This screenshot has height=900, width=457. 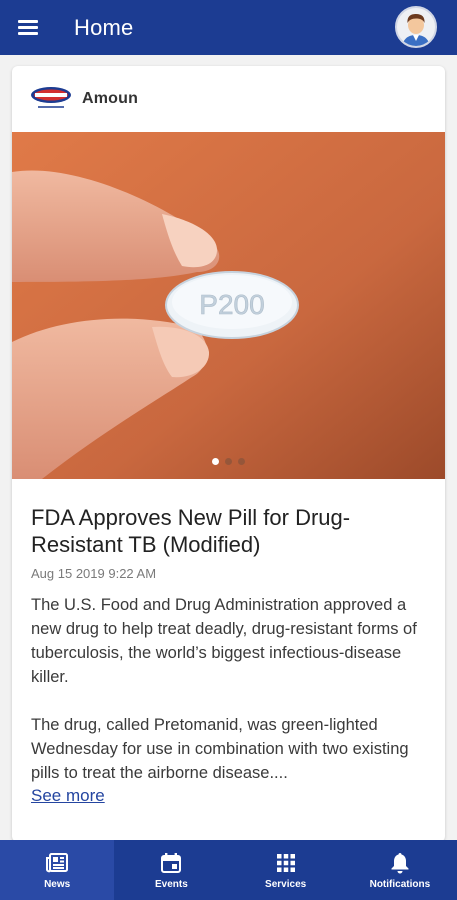 What do you see at coordinates (68, 796) in the screenshot?
I see `see-more-link: See more` at bounding box center [68, 796].